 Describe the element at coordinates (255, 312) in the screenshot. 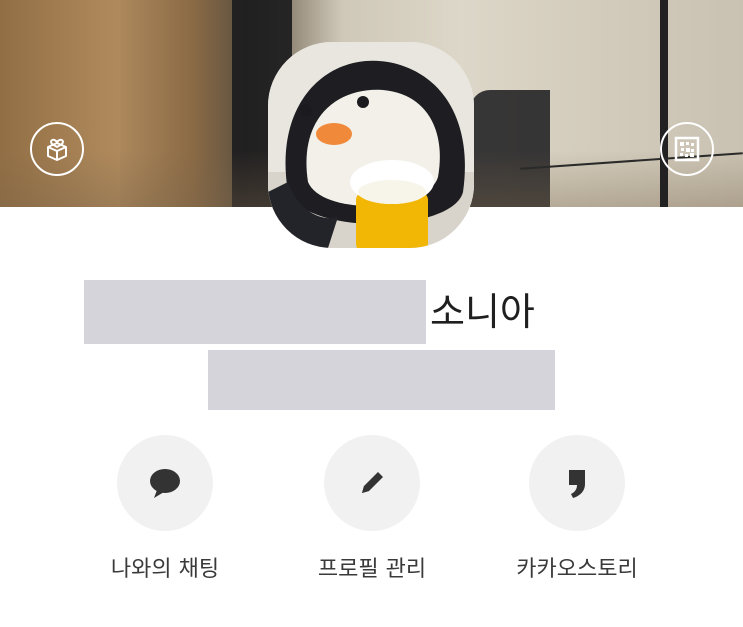

I see `name-redaction` at that location.